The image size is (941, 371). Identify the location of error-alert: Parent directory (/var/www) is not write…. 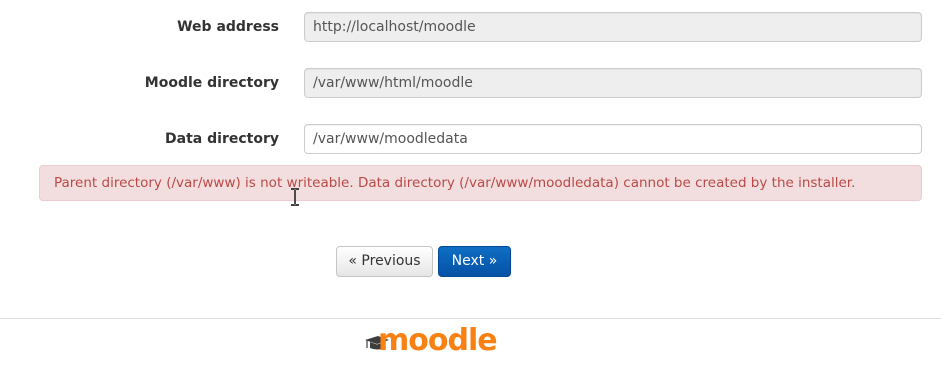
(480, 183).